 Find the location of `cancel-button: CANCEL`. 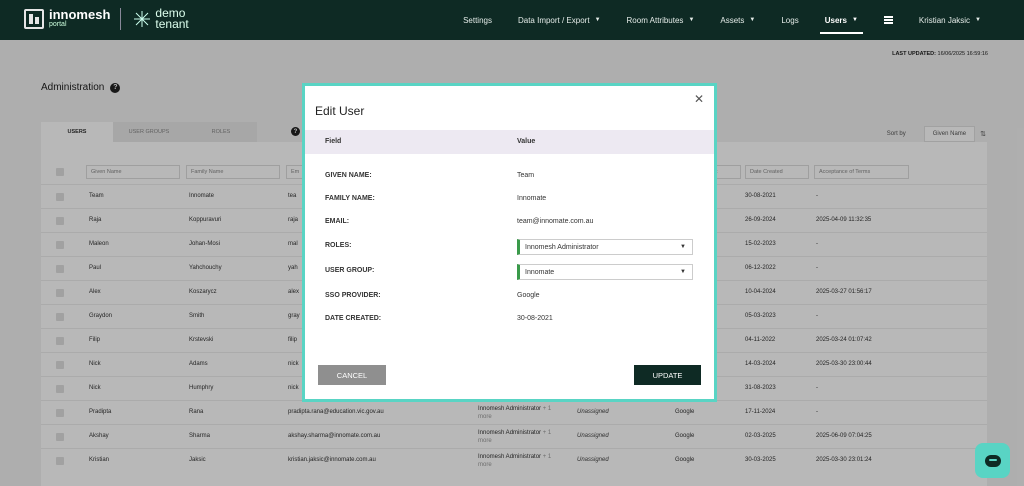

cancel-button: CANCEL is located at coordinates (352, 375).